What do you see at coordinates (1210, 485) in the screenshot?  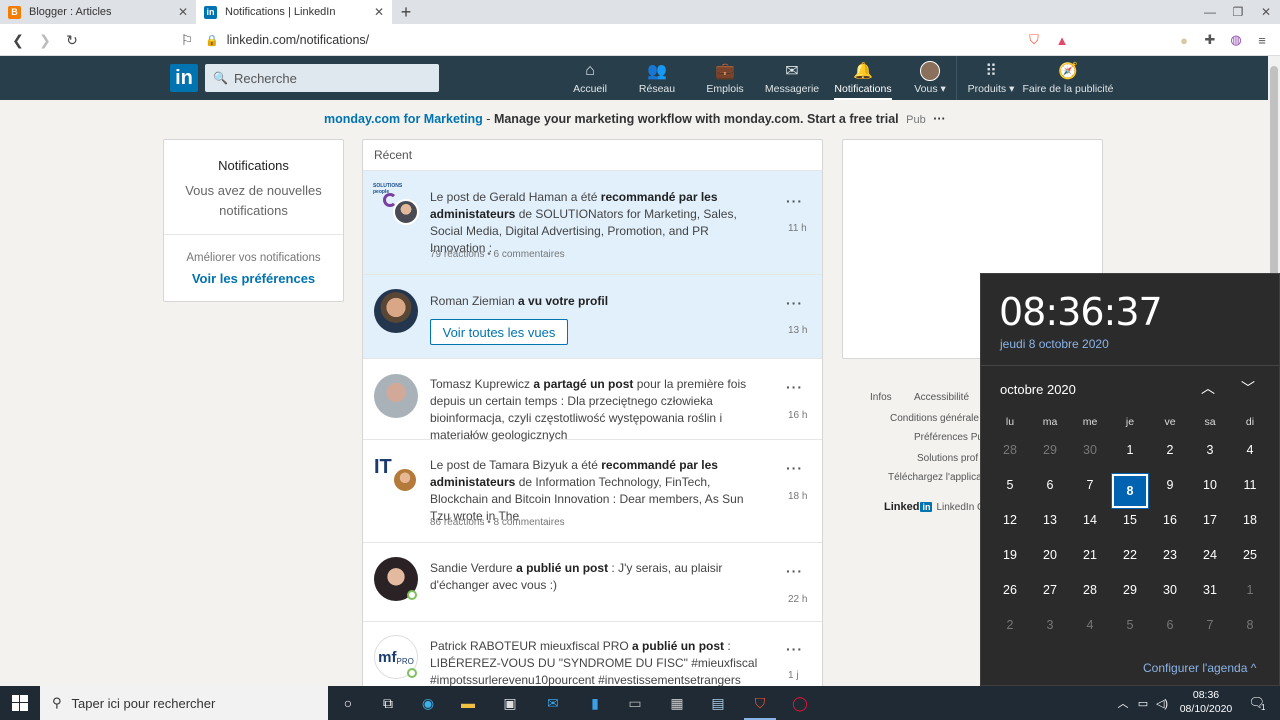 I see `calendar-day: 10` at bounding box center [1210, 485].